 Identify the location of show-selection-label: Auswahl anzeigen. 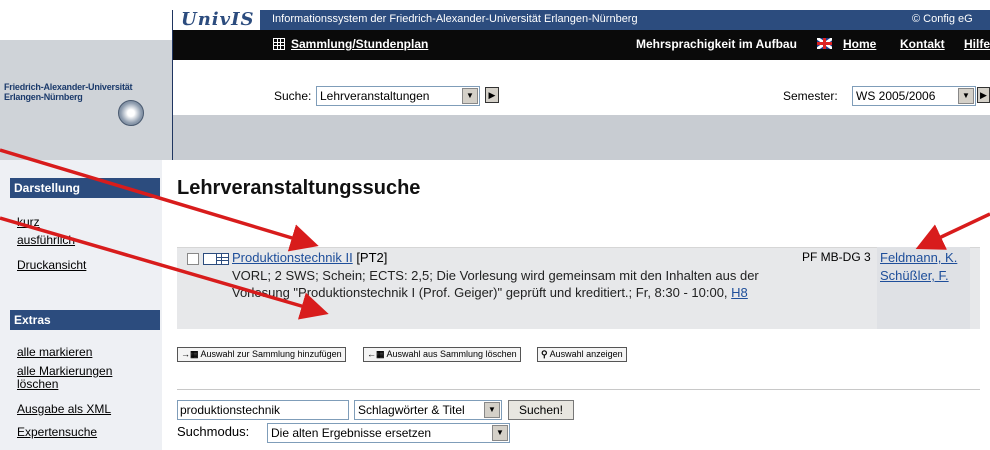
(586, 354).